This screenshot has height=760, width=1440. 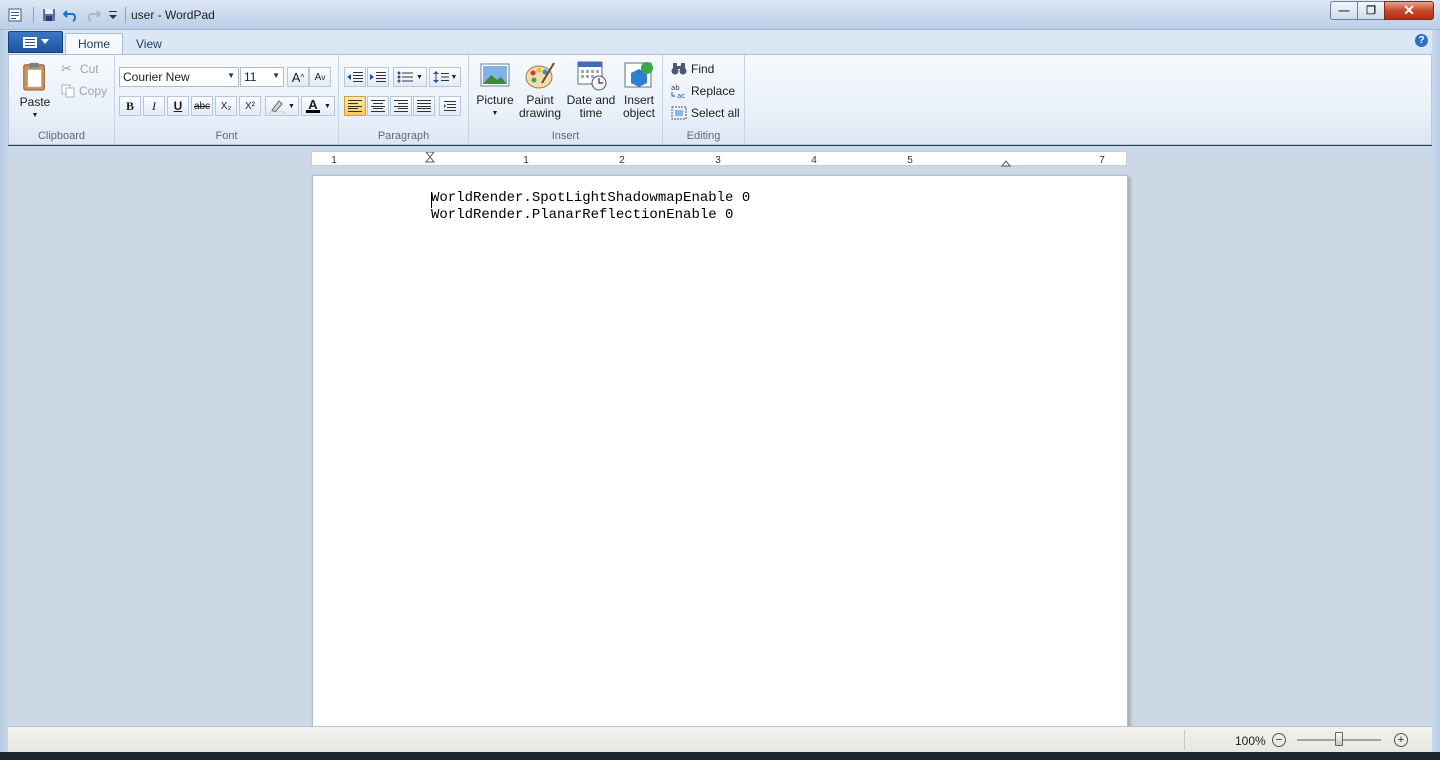 What do you see at coordinates (71, 15) in the screenshot?
I see `undo-icon` at bounding box center [71, 15].